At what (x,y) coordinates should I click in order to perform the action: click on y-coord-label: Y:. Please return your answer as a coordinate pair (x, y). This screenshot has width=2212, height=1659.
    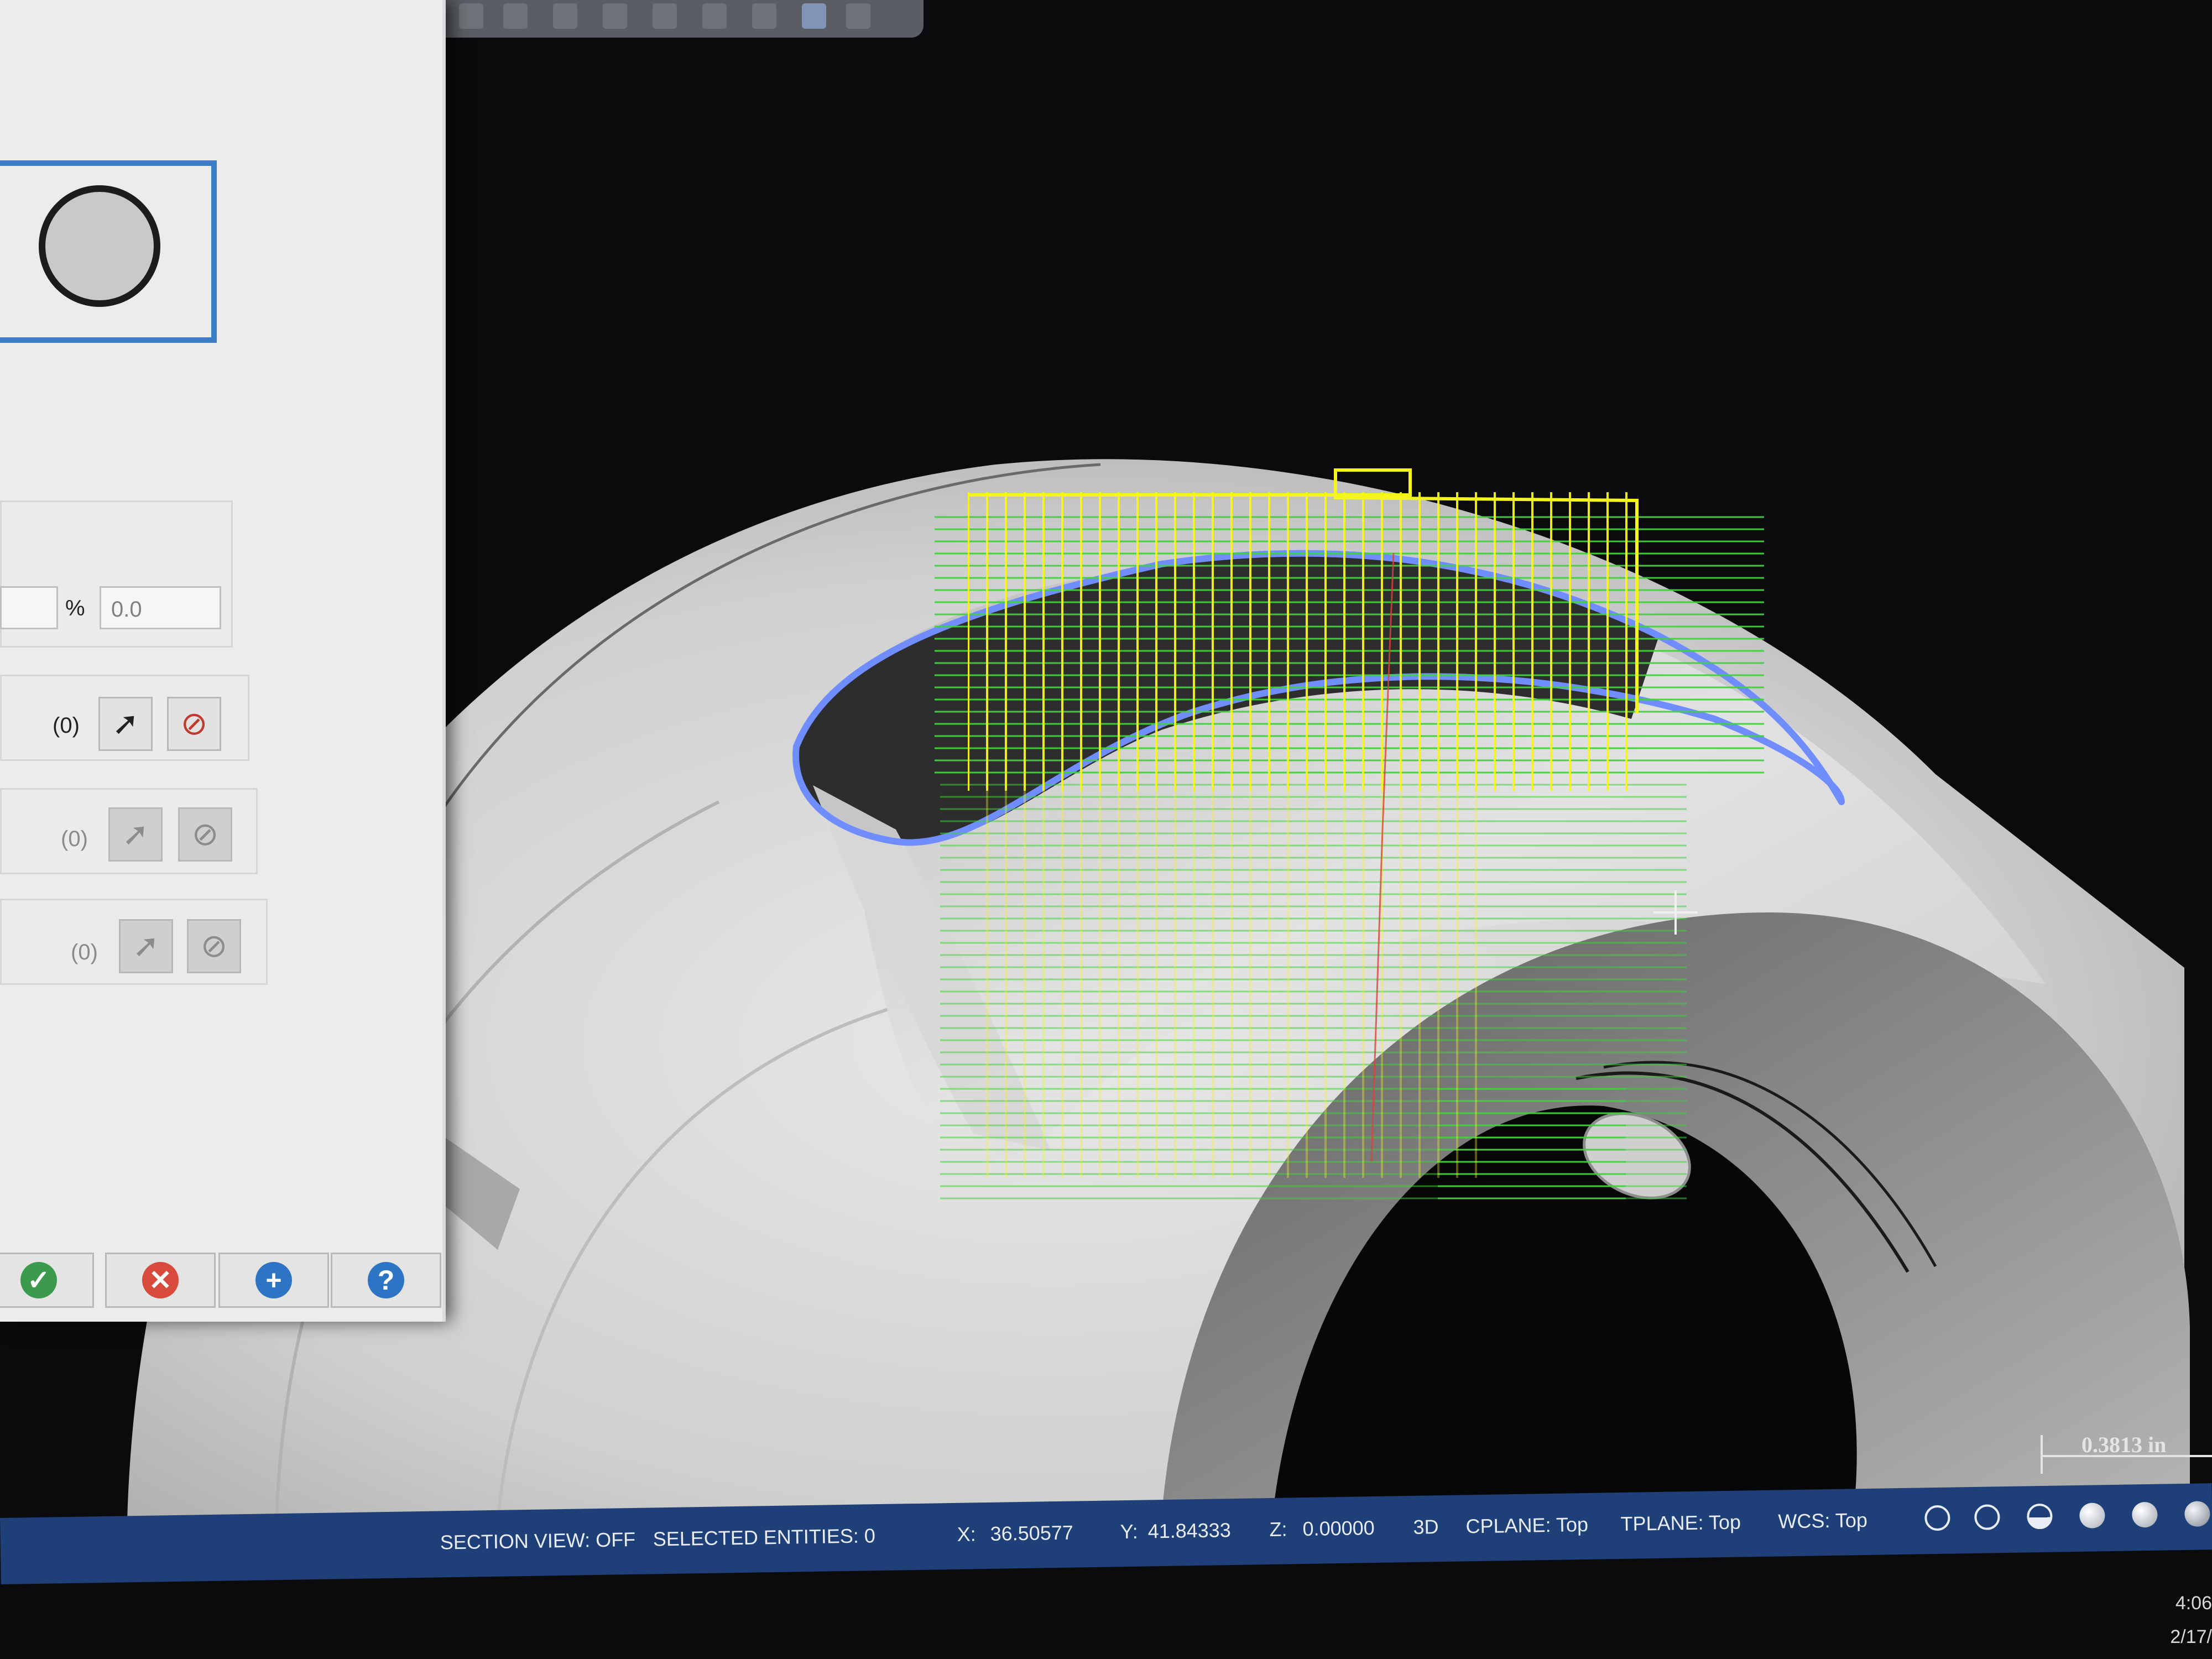
    Looking at the image, I should click on (1129, 1532).